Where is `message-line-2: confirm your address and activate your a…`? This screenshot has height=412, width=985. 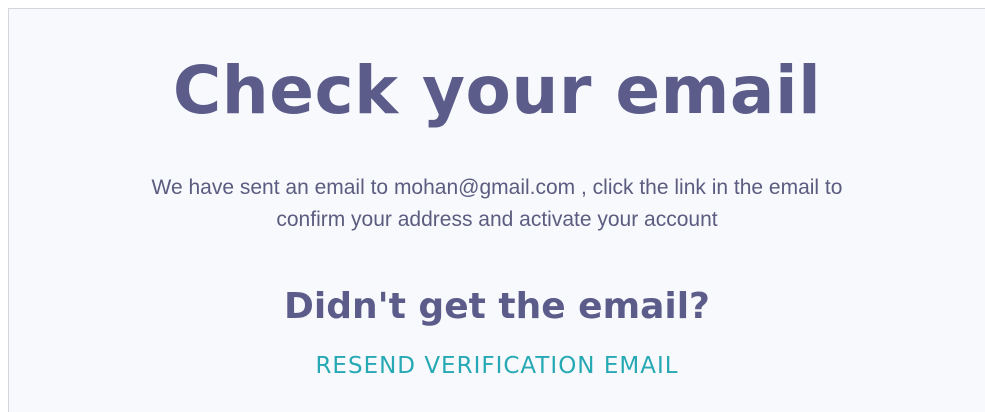 message-line-2: confirm your address and activate your a… is located at coordinates (497, 219).